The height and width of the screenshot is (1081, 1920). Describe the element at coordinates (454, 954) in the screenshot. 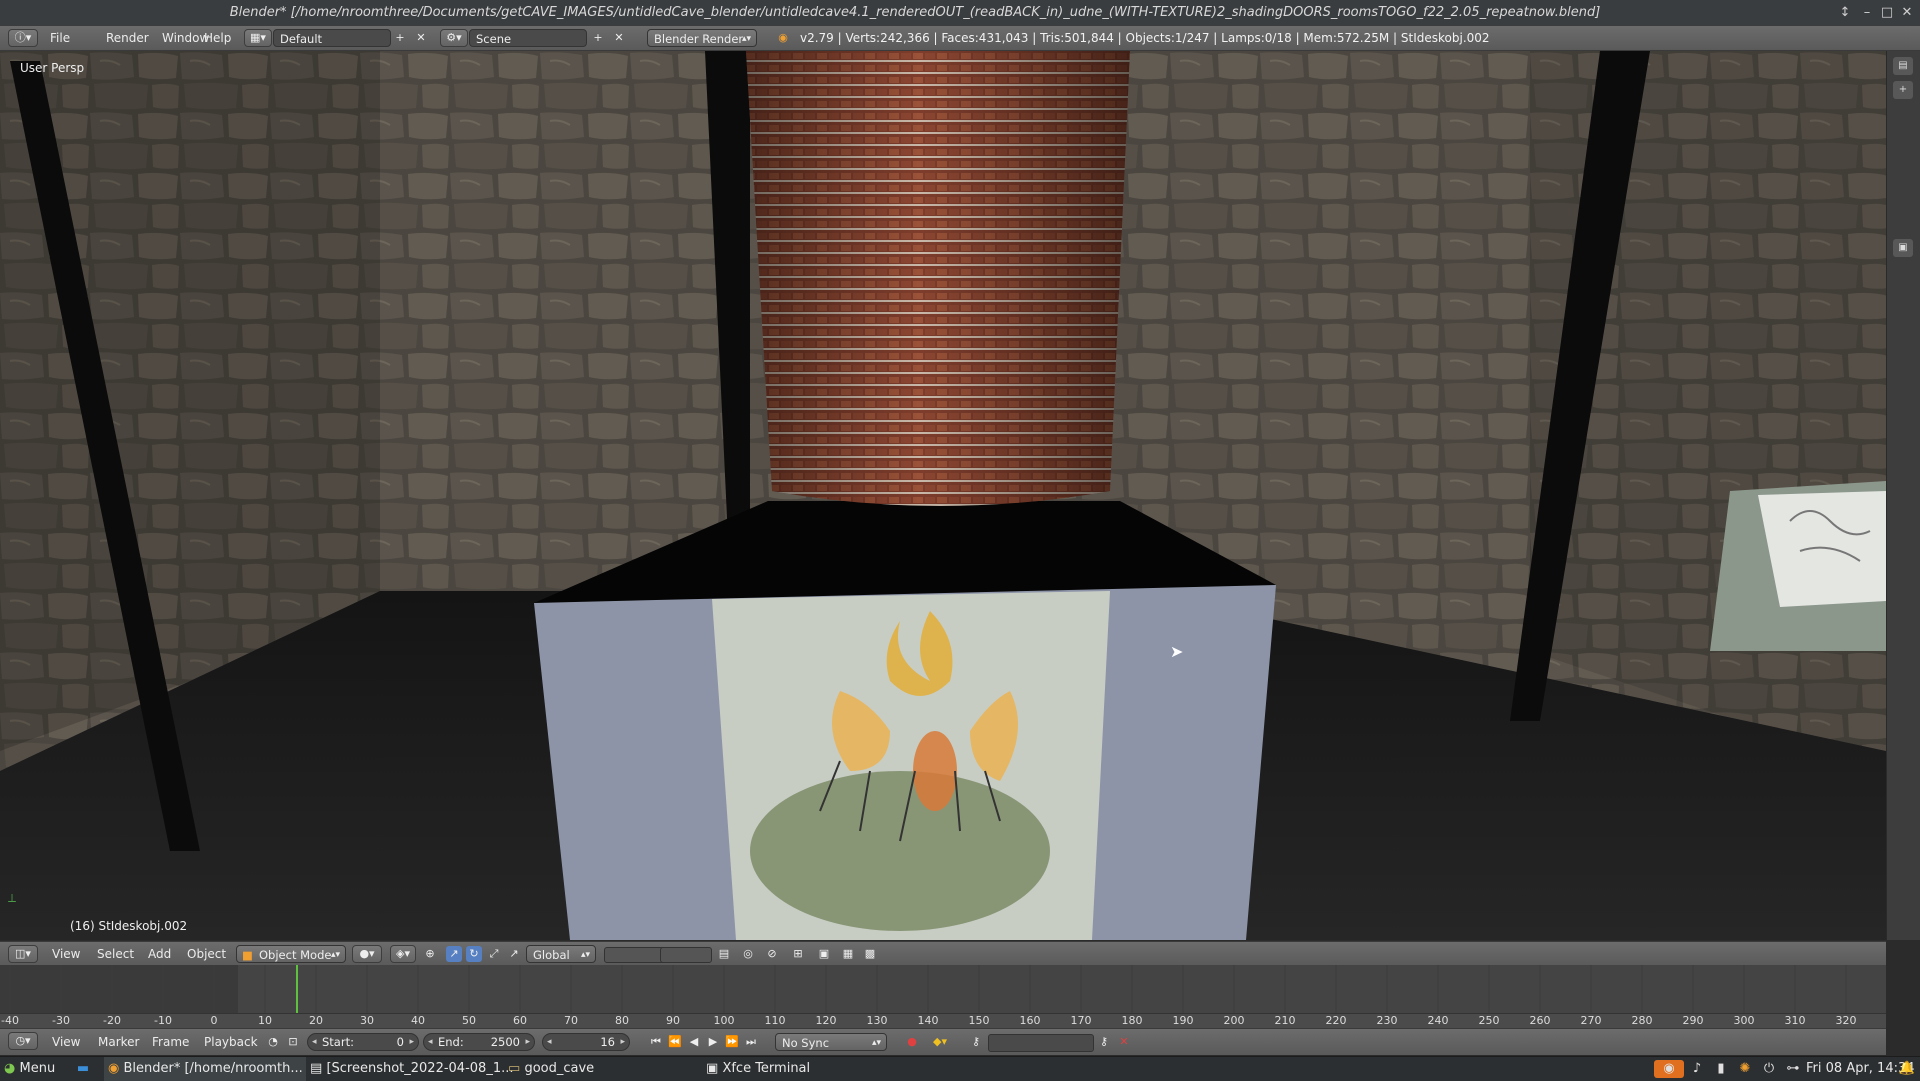

I see `translate-icon: ↗` at that location.